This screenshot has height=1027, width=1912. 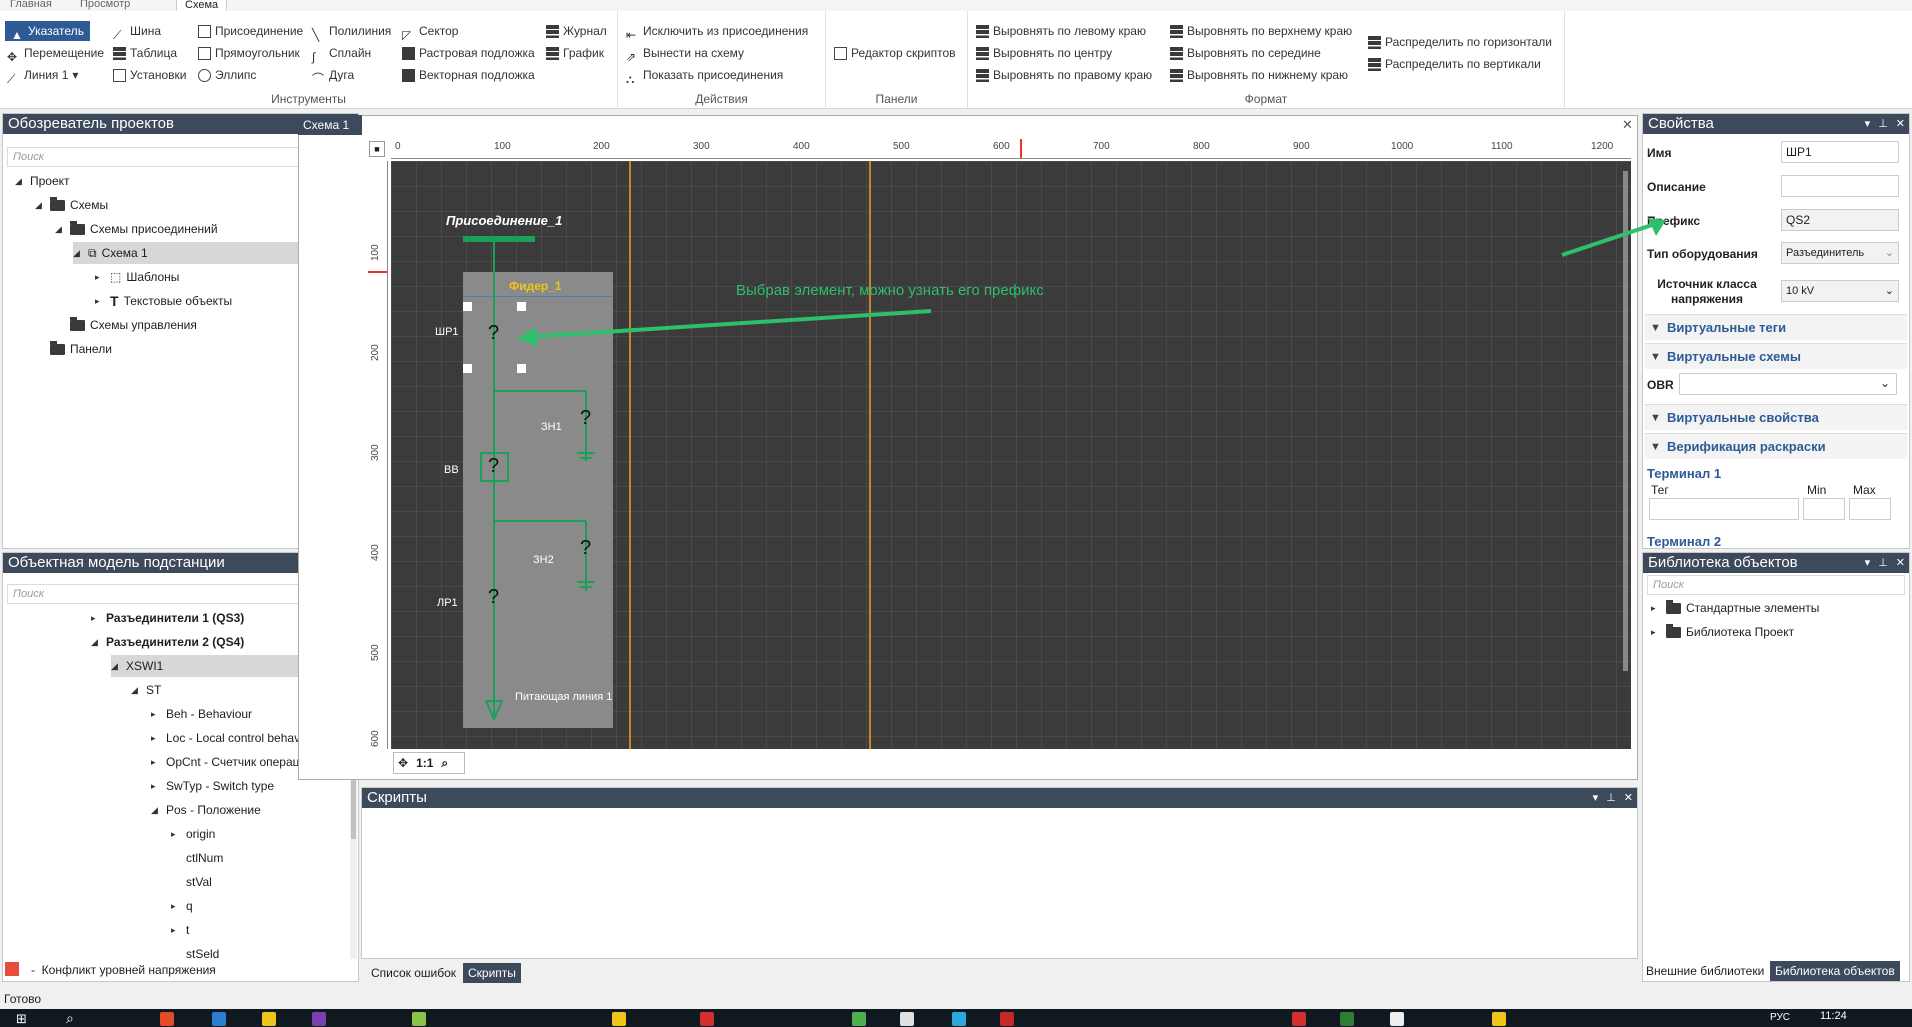 What do you see at coordinates (1833, 1016) in the screenshot?
I see `clock: 11:24` at bounding box center [1833, 1016].